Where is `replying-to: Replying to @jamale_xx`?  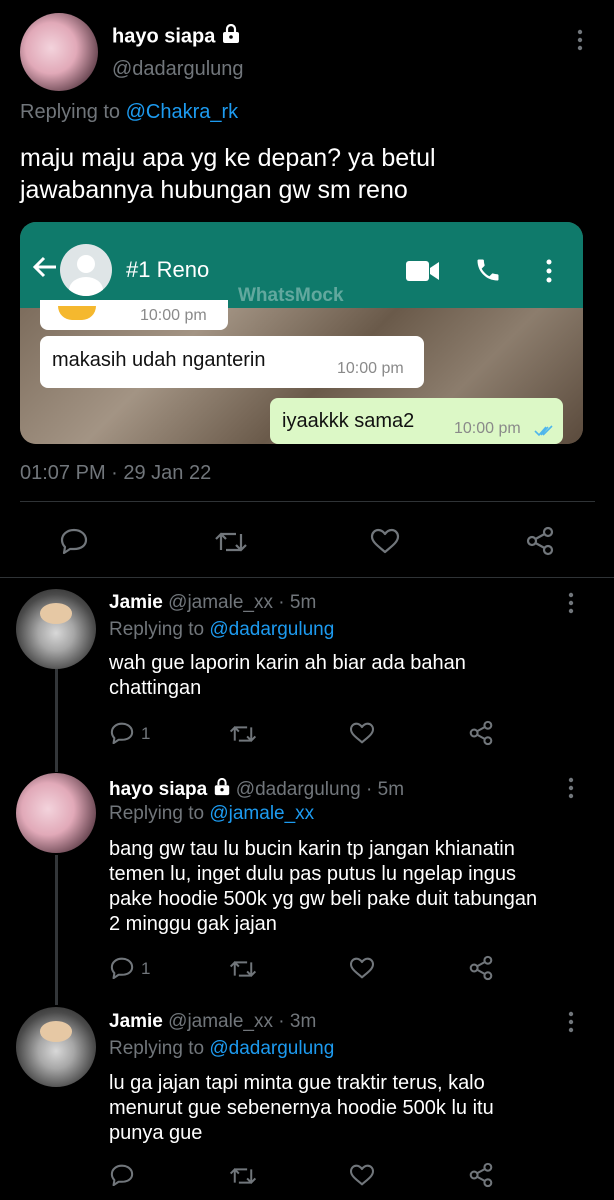
replying-to: Replying to @jamale_xx is located at coordinates (211, 814).